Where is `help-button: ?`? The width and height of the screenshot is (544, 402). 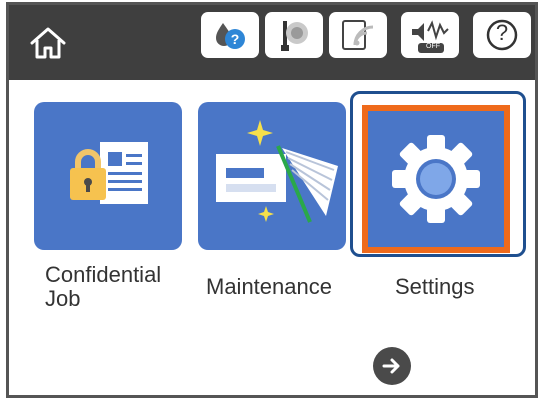 help-button: ? is located at coordinates (502, 35).